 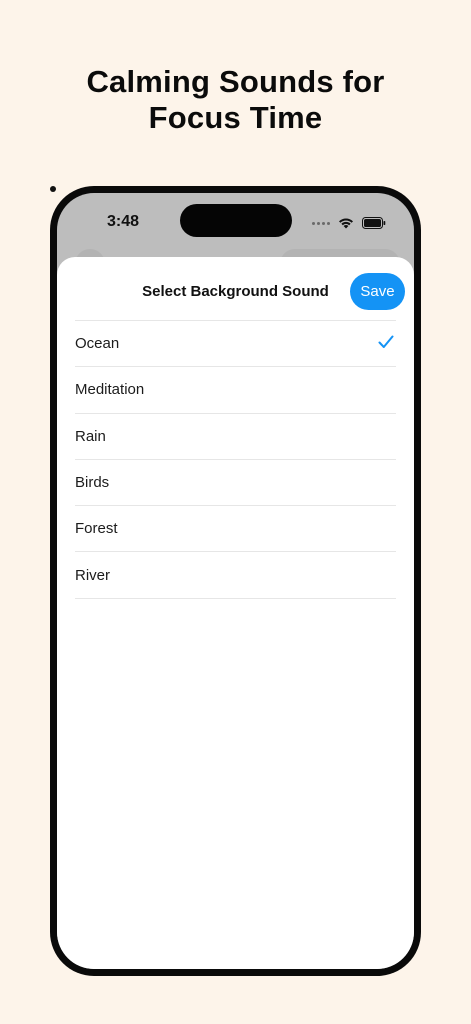 What do you see at coordinates (235, 483) in the screenshot?
I see `sound-option-birds: Birds` at bounding box center [235, 483].